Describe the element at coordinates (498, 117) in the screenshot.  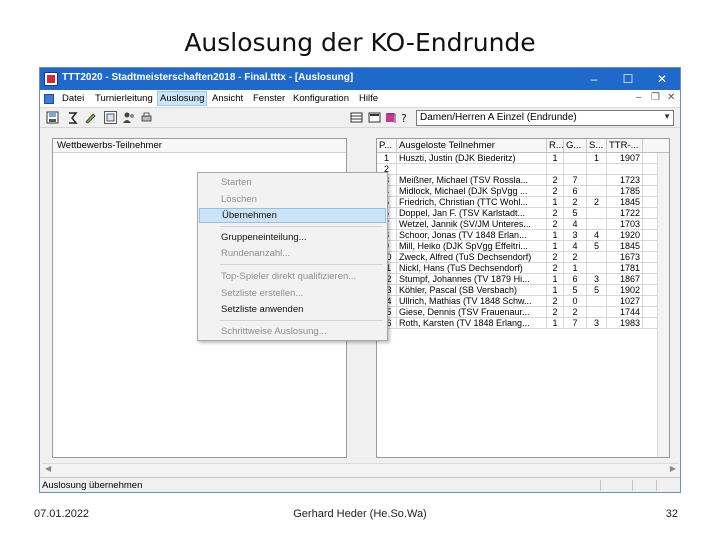
I see `competition-select-value: Damen/Herren A Einzel (Endrunde)` at that location.